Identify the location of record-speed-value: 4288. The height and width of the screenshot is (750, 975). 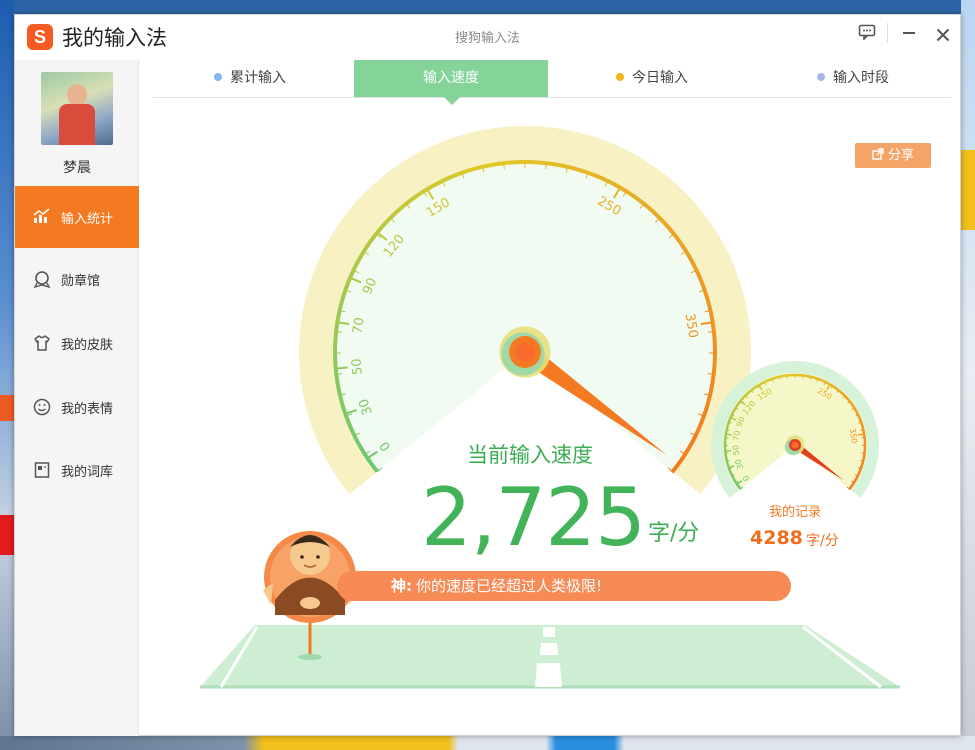
(776, 538).